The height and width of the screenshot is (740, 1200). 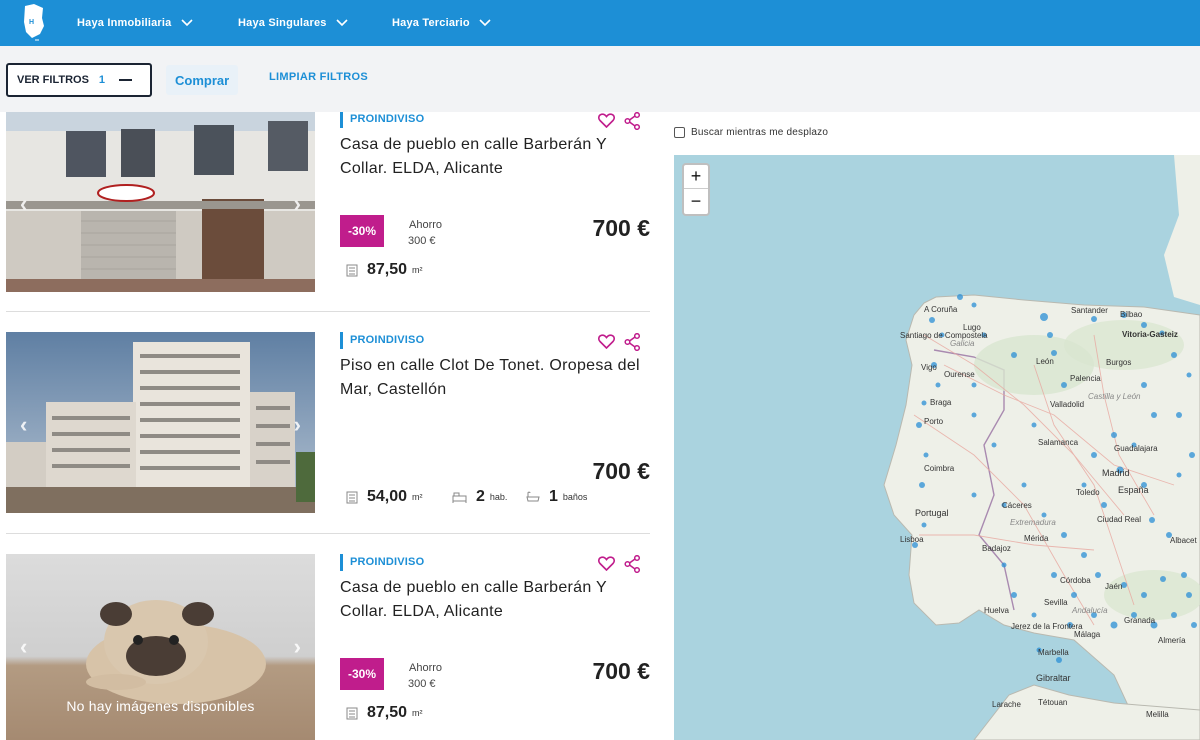 I want to click on map-label: Extremadura, so click(x=1033, y=522).